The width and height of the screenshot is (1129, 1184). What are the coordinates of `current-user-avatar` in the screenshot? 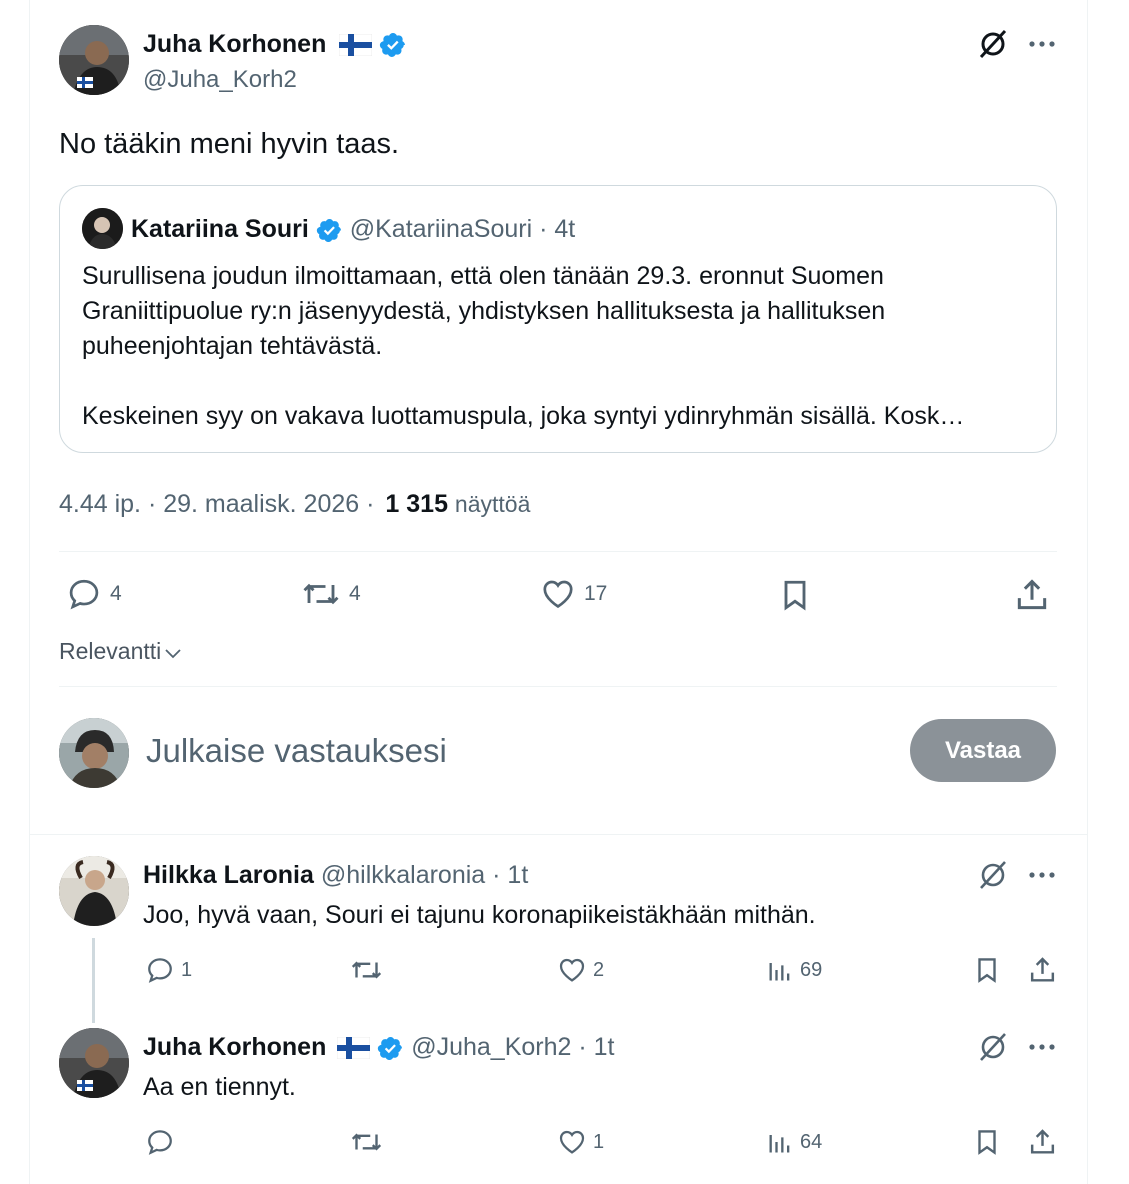 It's located at (94, 753).